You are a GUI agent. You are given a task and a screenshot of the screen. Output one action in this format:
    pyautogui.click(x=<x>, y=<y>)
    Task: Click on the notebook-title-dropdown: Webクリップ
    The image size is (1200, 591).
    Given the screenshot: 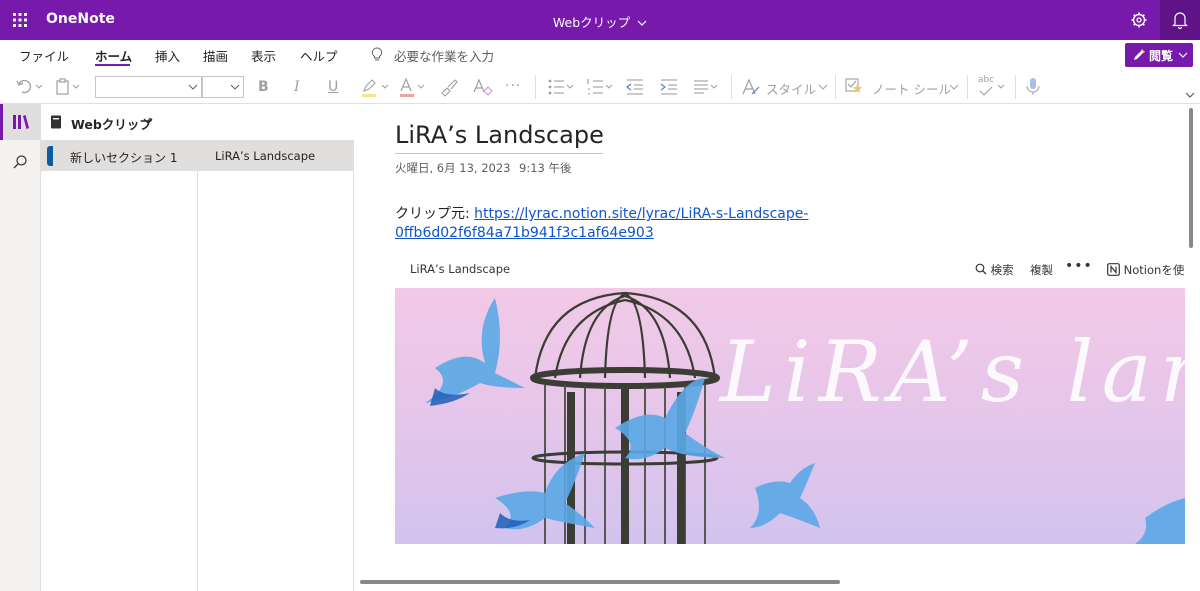 What is the action you would take?
    pyautogui.click(x=600, y=21)
    